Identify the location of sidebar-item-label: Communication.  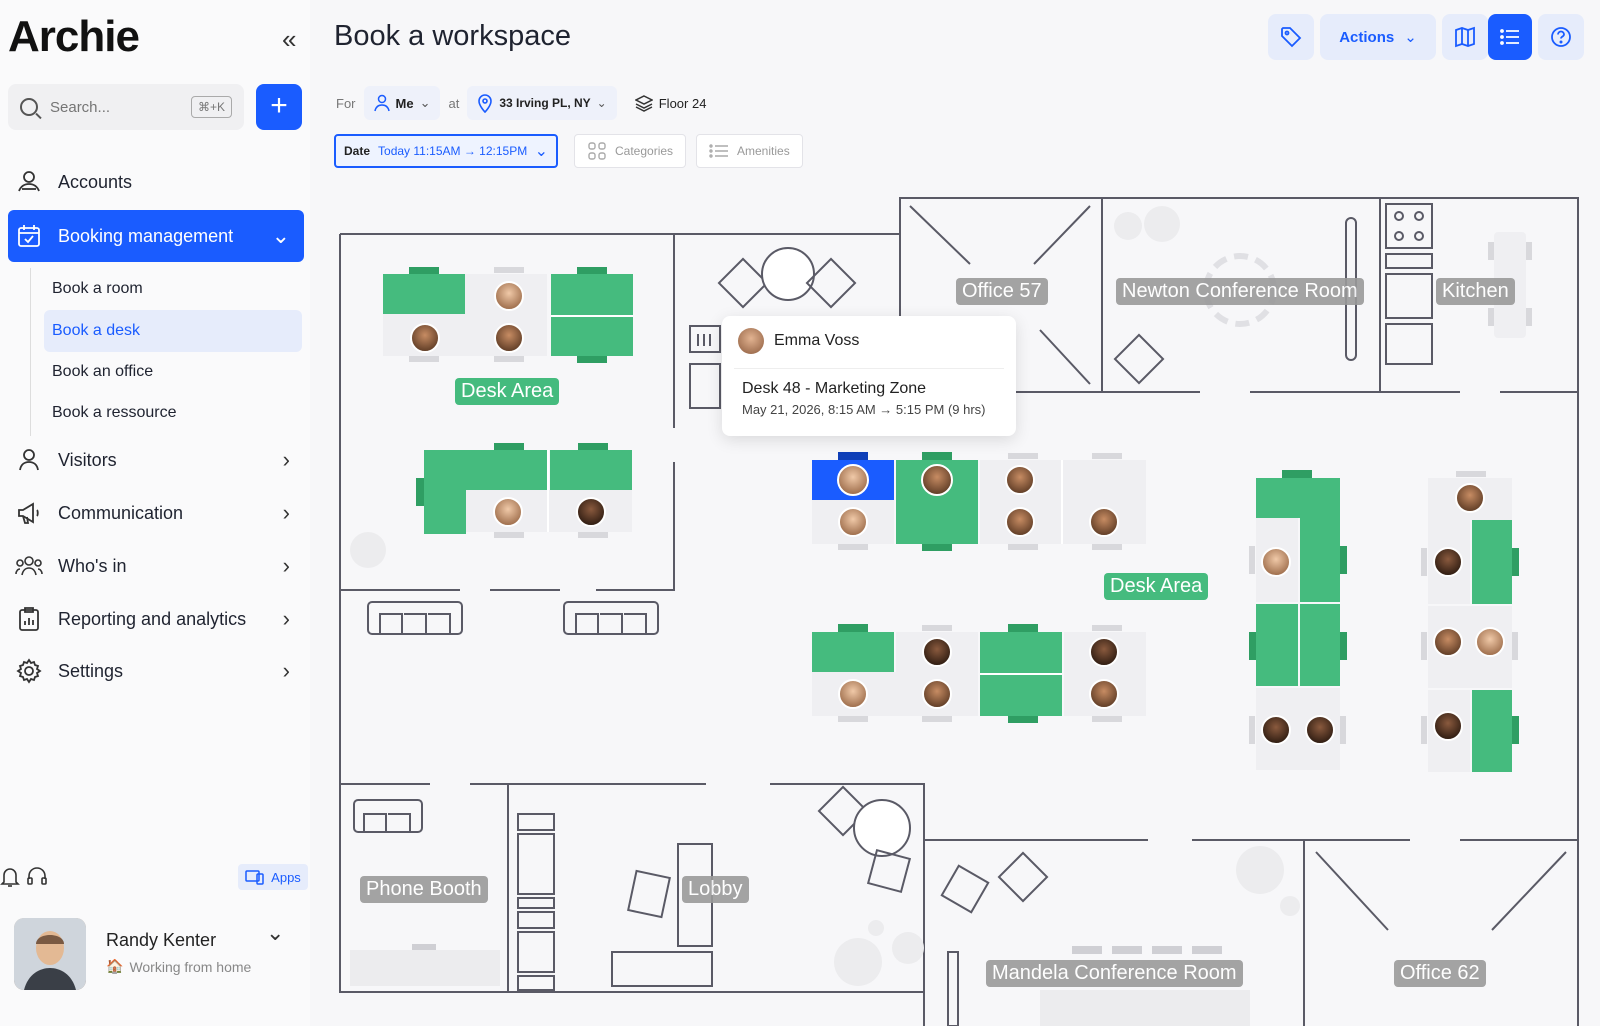
(121, 512).